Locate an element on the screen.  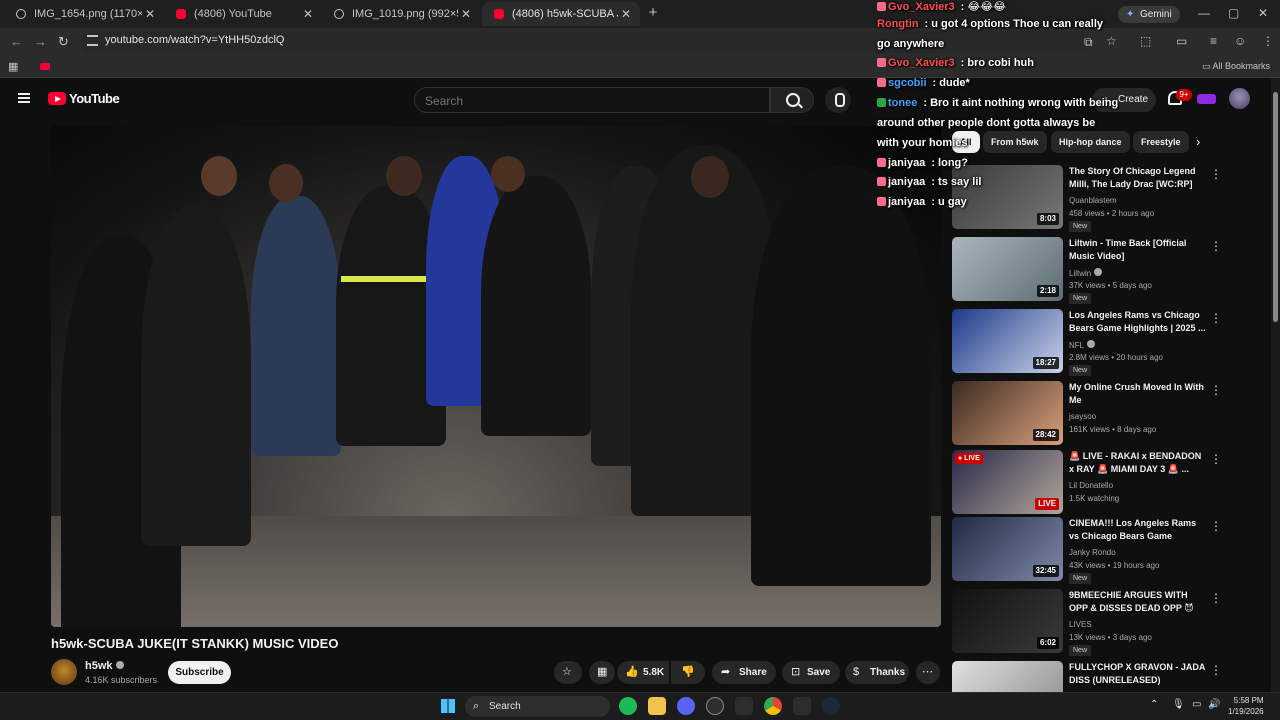
recommendation-channel: NFL is located at coordinates (1082, 345).